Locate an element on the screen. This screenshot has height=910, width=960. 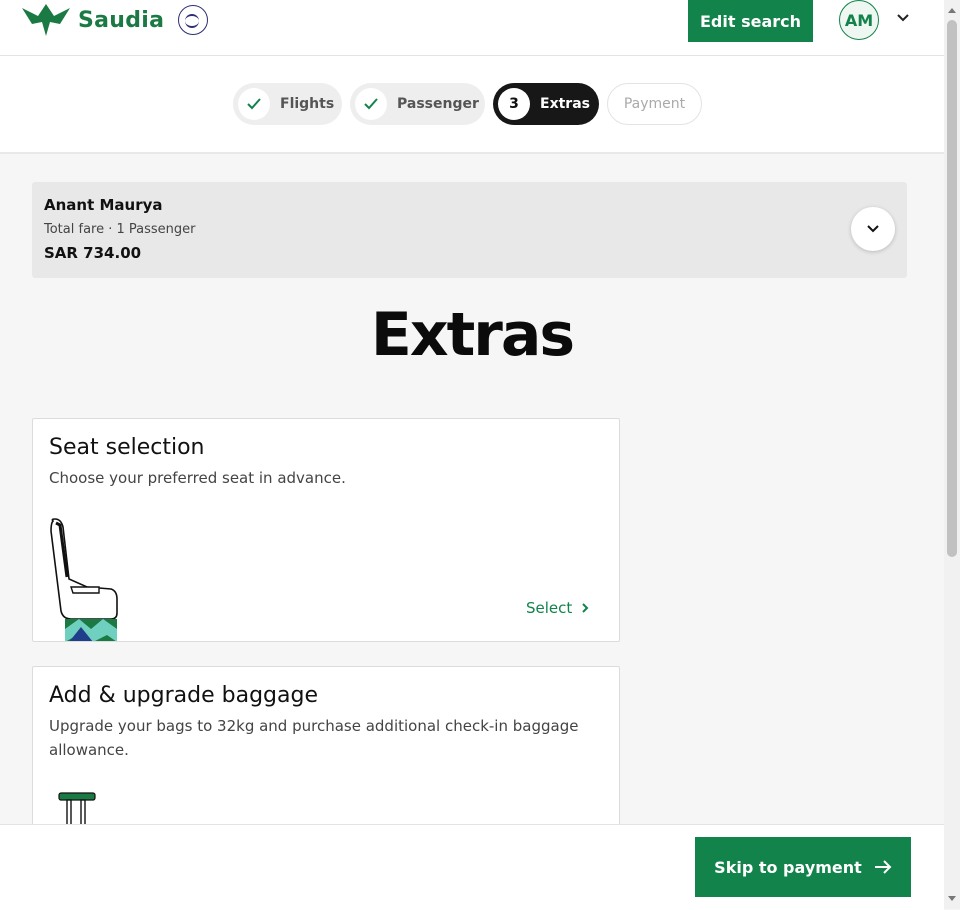
step-number: 3 is located at coordinates (514, 104).